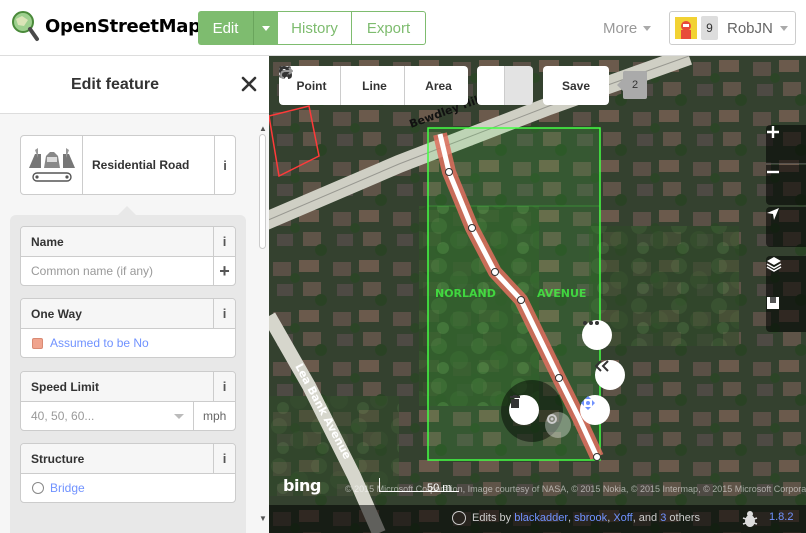  I want to click on more-operations-button, so click(597, 335).